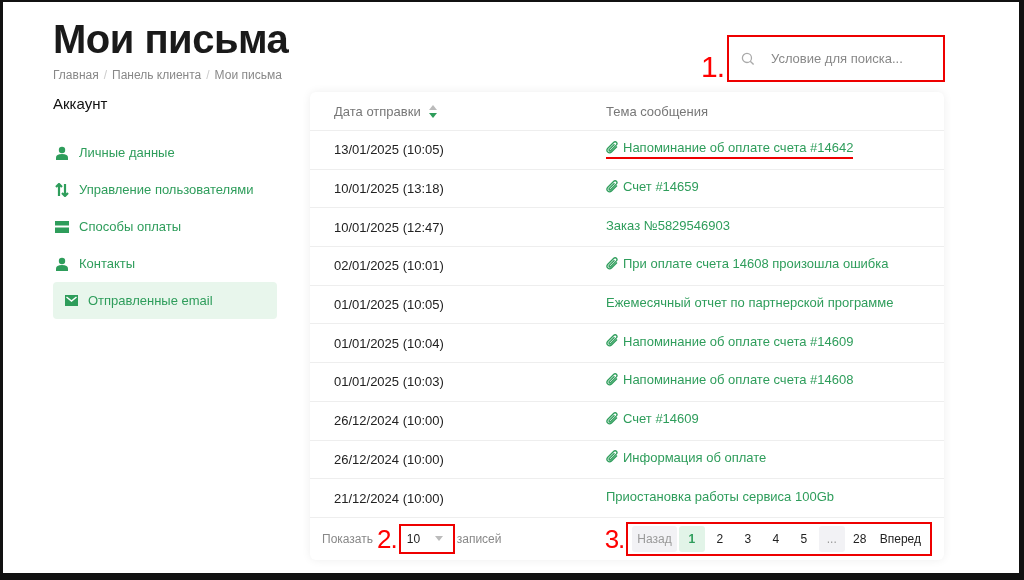  What do you see at coordinates (62, 189) in the screenshot?
I see `sort-arrows-icon` at bounding box center [62, 189].